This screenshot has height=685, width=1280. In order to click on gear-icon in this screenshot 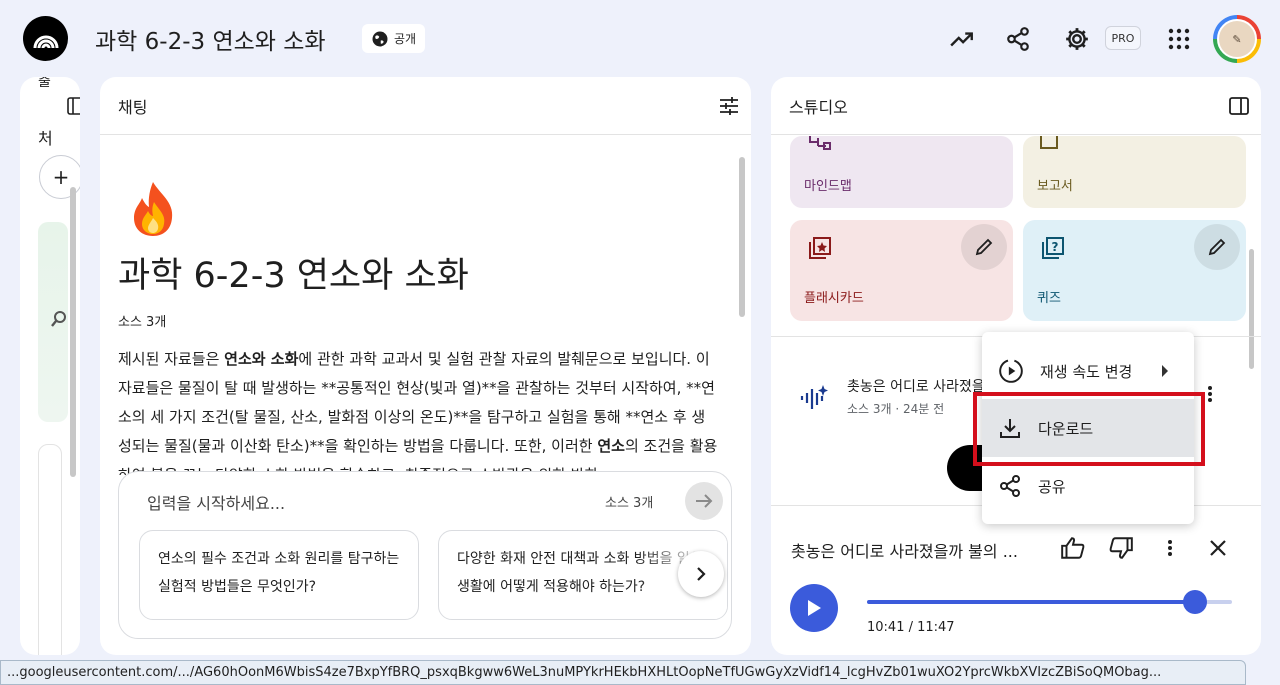, I will do `click(1077, 39)`.